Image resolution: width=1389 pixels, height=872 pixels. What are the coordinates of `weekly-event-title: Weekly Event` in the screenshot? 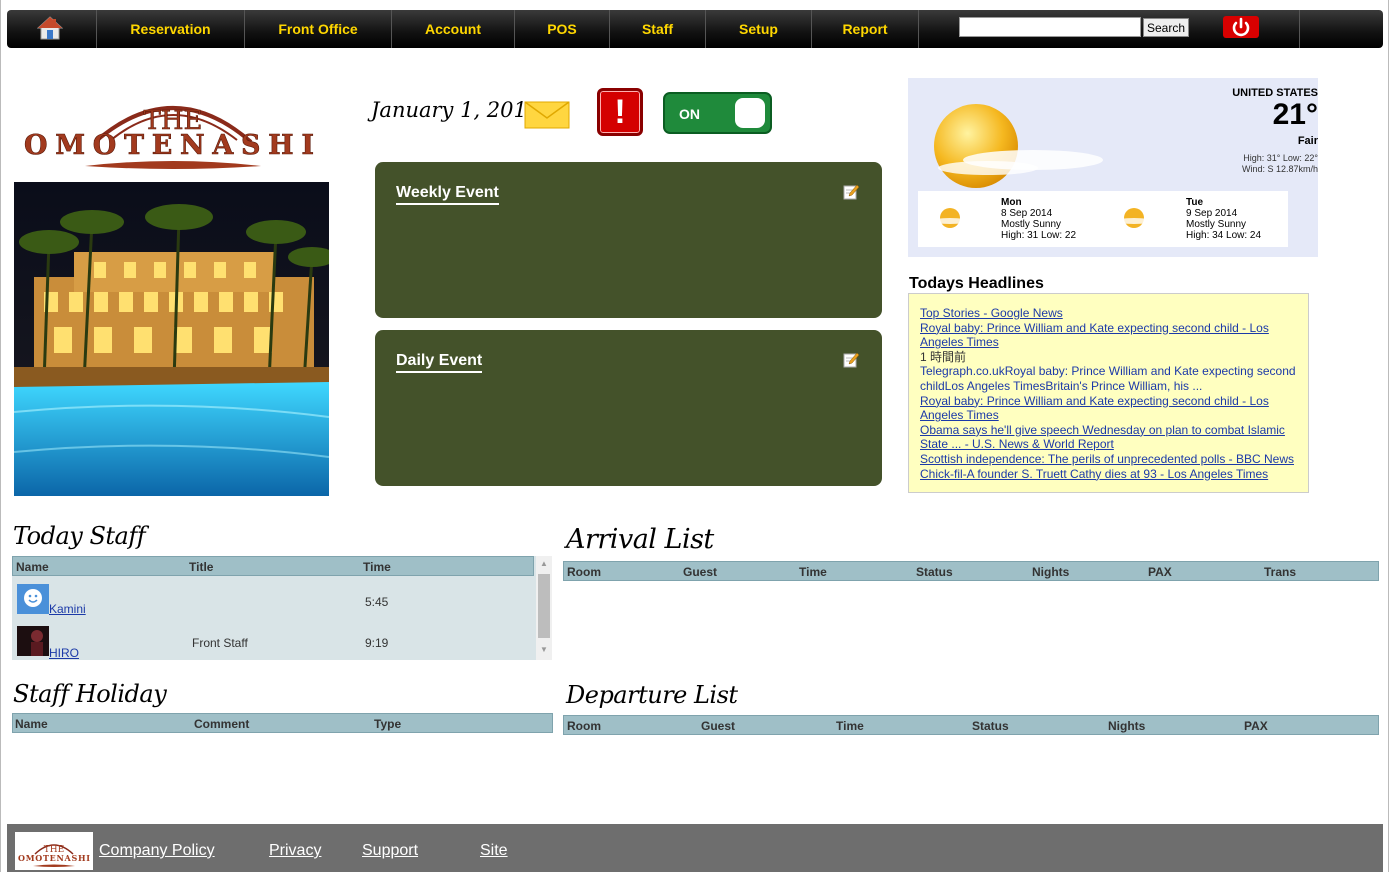 It's located at (447, 194).